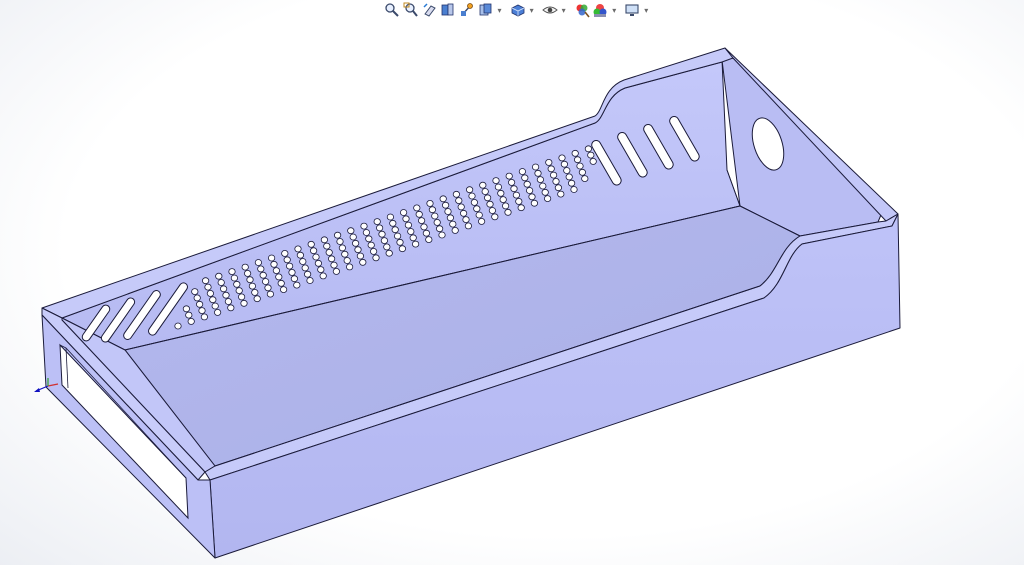 This screenshot has width=1024, height=565. I want to click on section-view-icon, so click(448, 10).